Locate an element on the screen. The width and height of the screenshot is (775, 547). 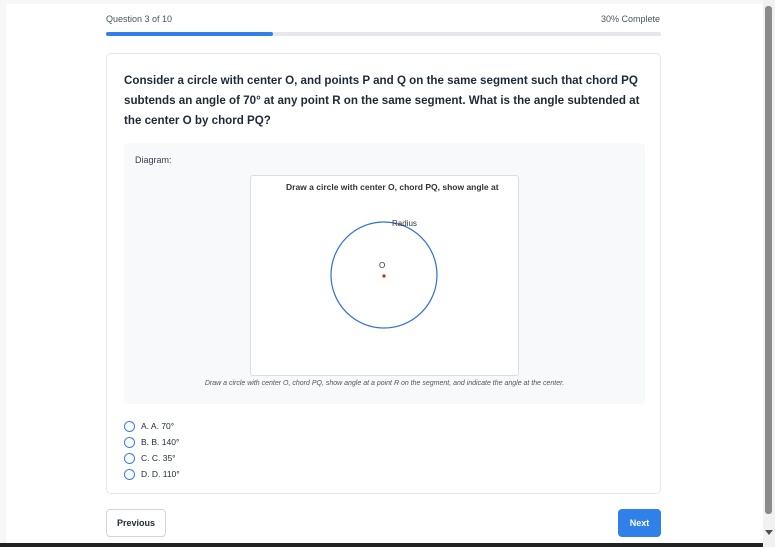
option-c: C. C. 35° is located at coordinates (152, 458).